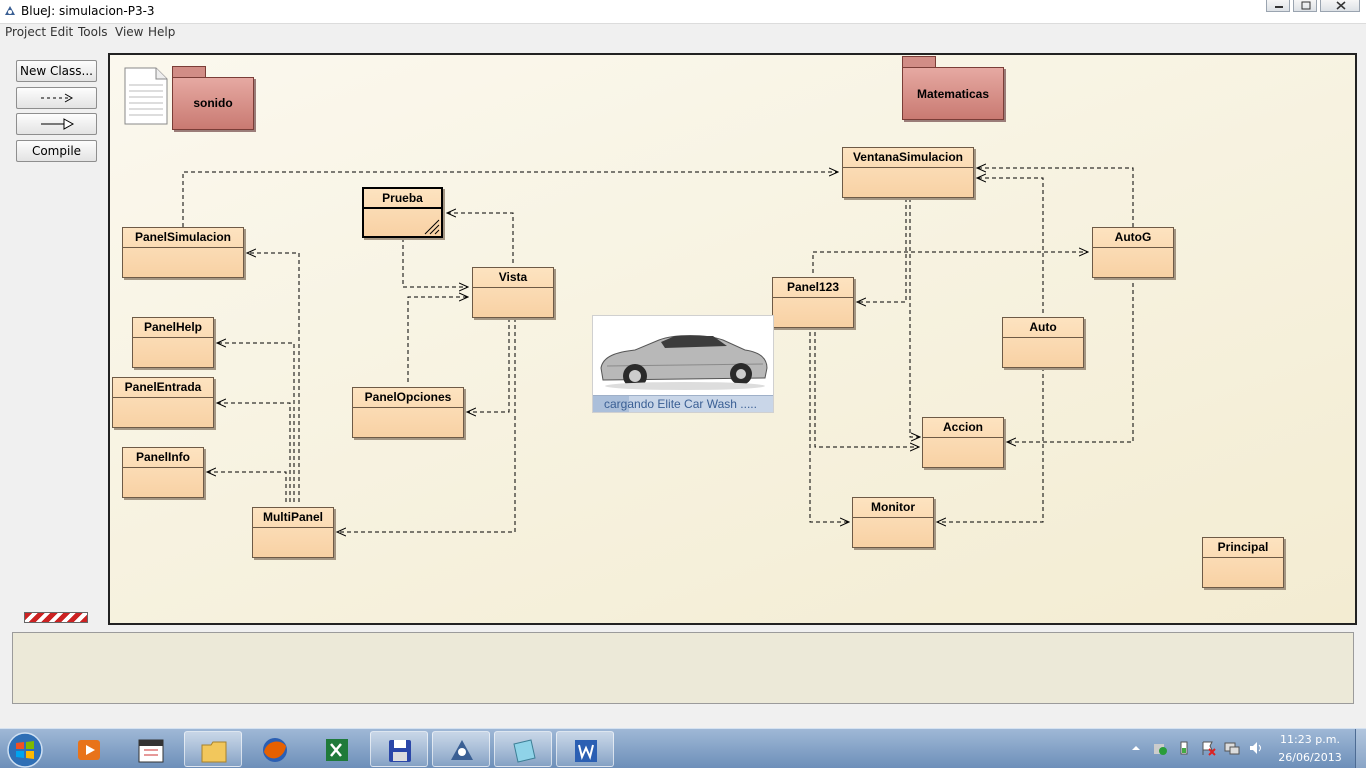 Image resolution: width=1366 pixels, height=768 pixels. I want to click on media-player-icon, so click(89, 750).